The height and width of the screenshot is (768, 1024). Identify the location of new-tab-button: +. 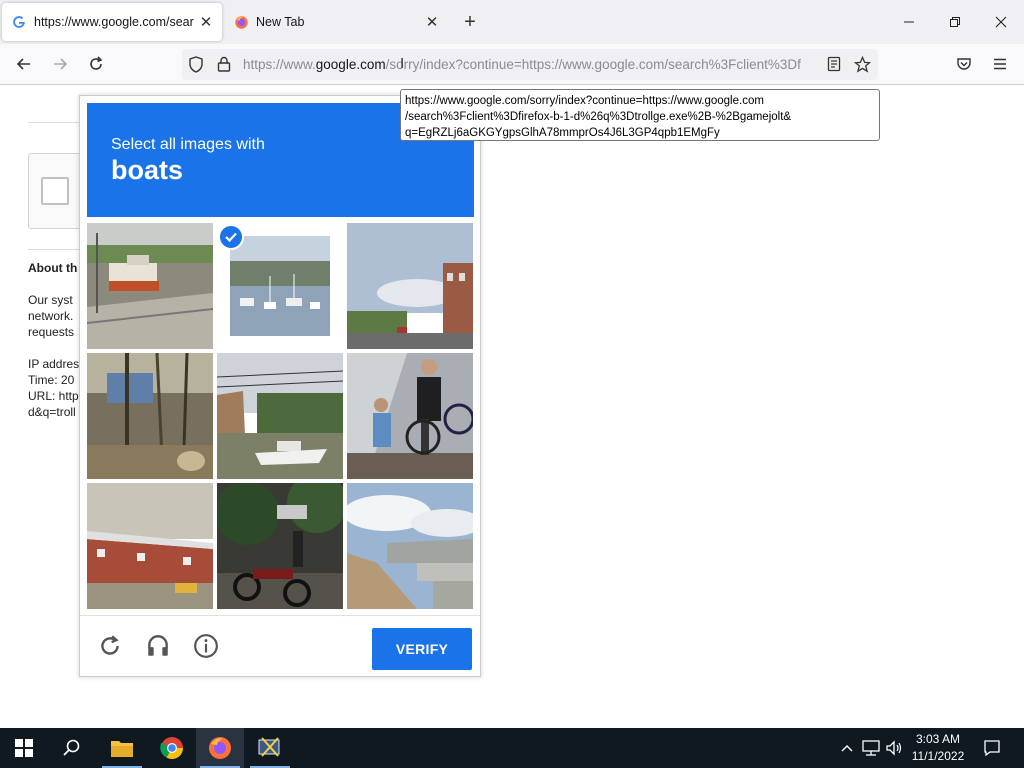
(470, 22).